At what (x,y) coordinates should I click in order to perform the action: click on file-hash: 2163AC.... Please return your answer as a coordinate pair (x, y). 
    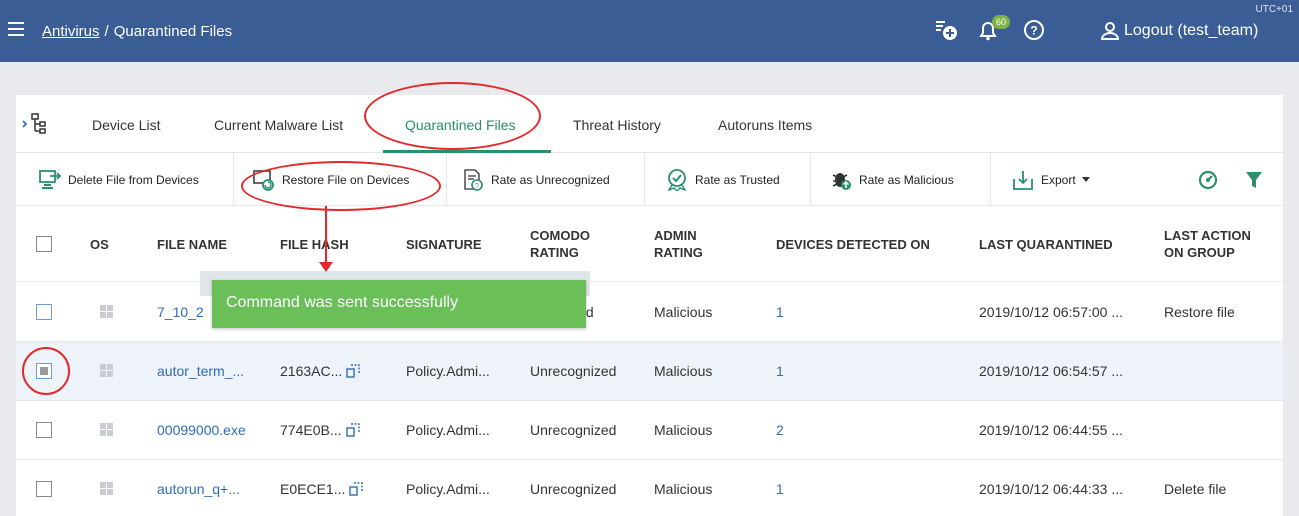
    Looking at the image, I should click on (320, 371).